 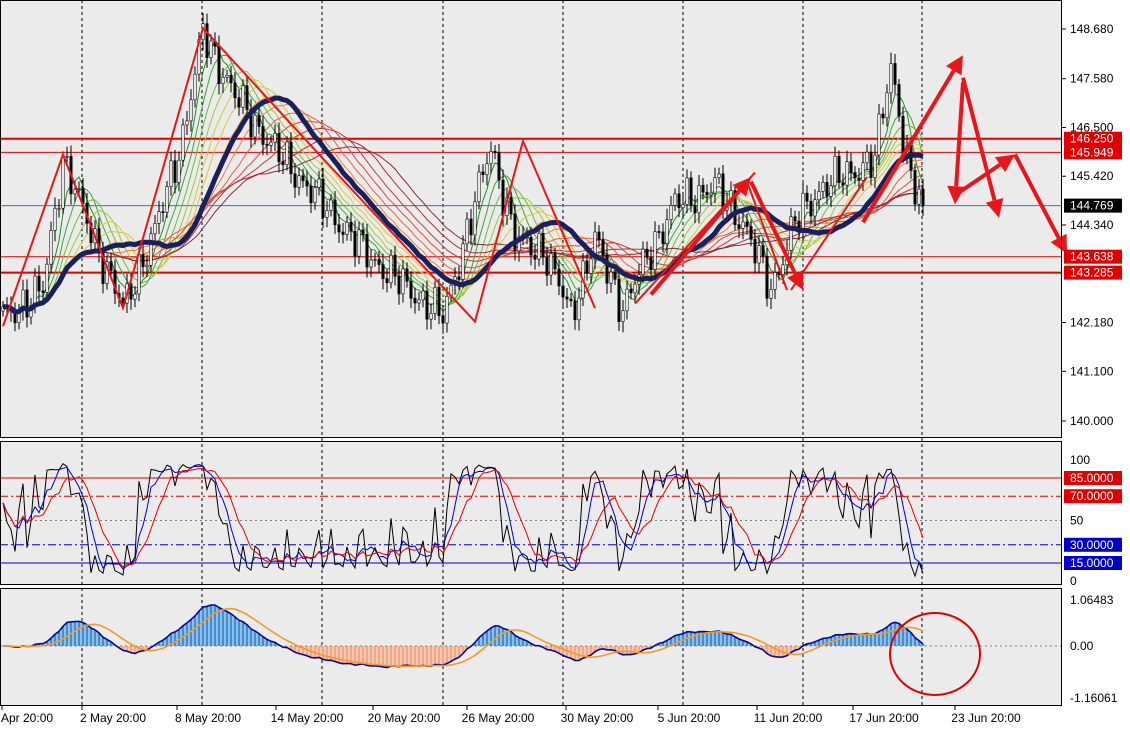 I want to click on value-tag-label: 15.0000, so click(x=1092, y=563).